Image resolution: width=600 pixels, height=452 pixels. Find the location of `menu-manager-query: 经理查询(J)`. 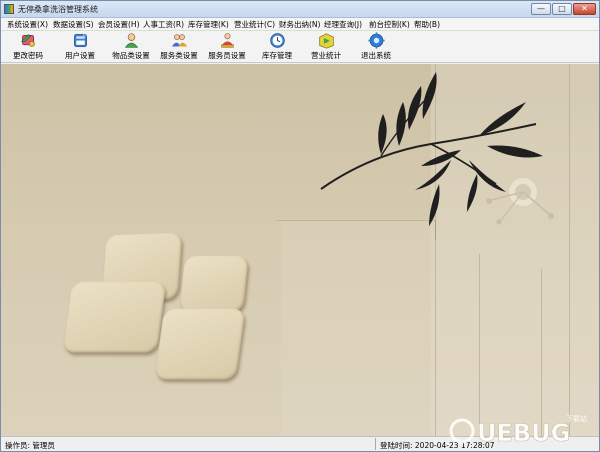

menu-manager-query: 经理查询(J) is located at coordinates (343, 24).